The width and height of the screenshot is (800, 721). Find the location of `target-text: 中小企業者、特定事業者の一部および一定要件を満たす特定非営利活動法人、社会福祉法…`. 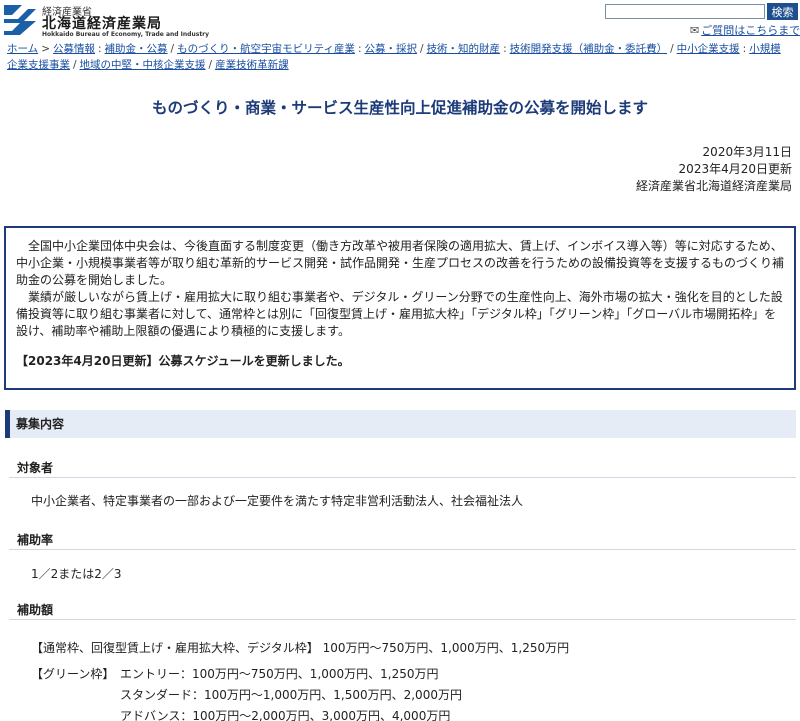

target-text: 中小企業者、特定事業者の一部および一定要件を満たす特定非営利活動法人、社会福祉法… is located at coordinates (277, 501).